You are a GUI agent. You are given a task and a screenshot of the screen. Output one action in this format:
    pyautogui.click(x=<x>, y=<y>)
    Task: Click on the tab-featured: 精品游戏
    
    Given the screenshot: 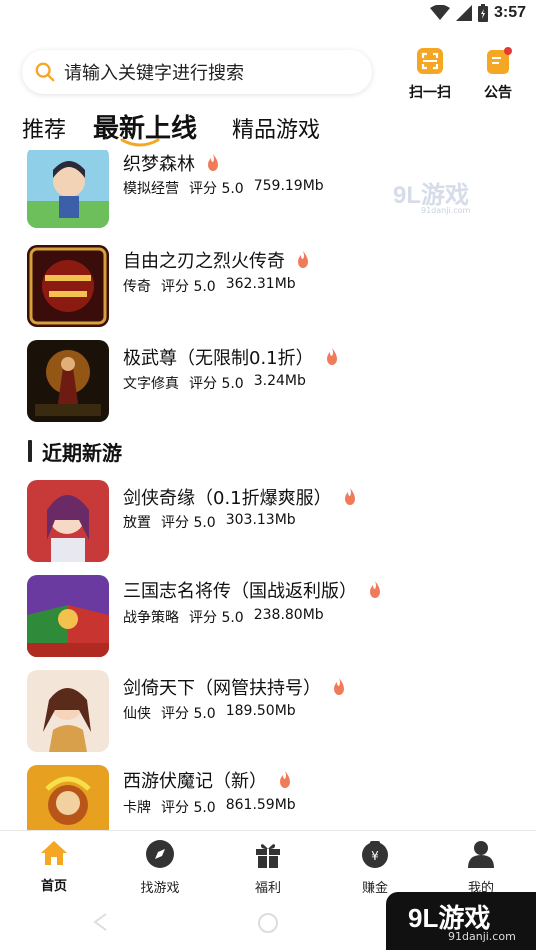 What is the action you would take?
    pyautogui.click(x=276, y=128)
    